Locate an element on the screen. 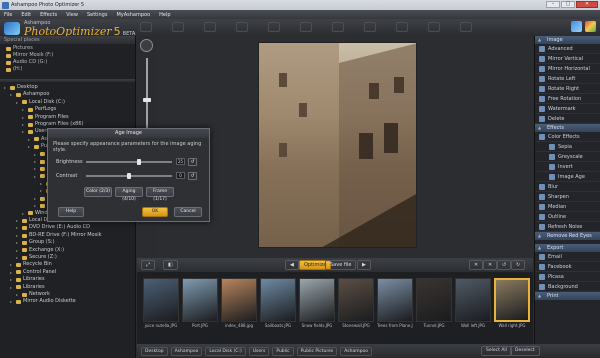  support-icon is located at coordinates (576, 26).